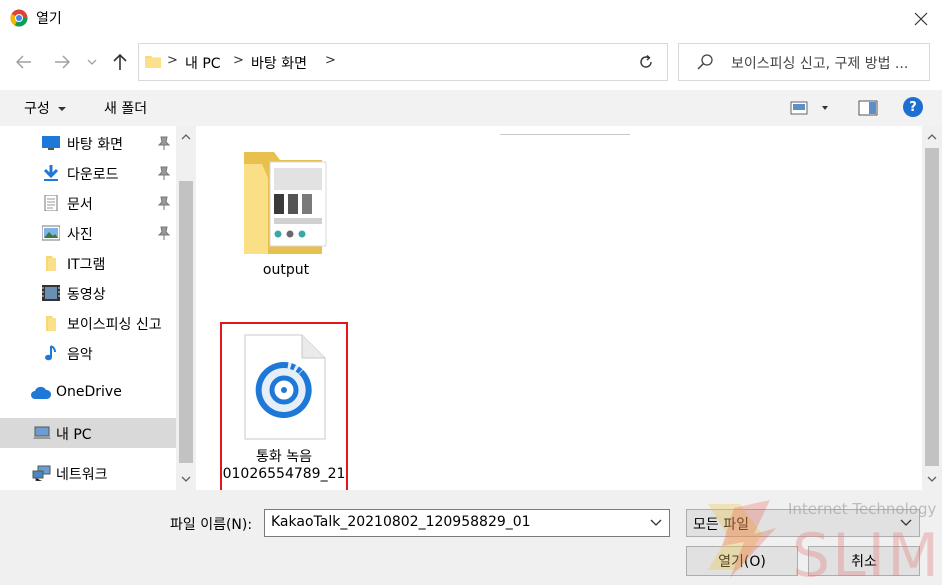  I want to click on organize-label: 구성, so click(37, 109).